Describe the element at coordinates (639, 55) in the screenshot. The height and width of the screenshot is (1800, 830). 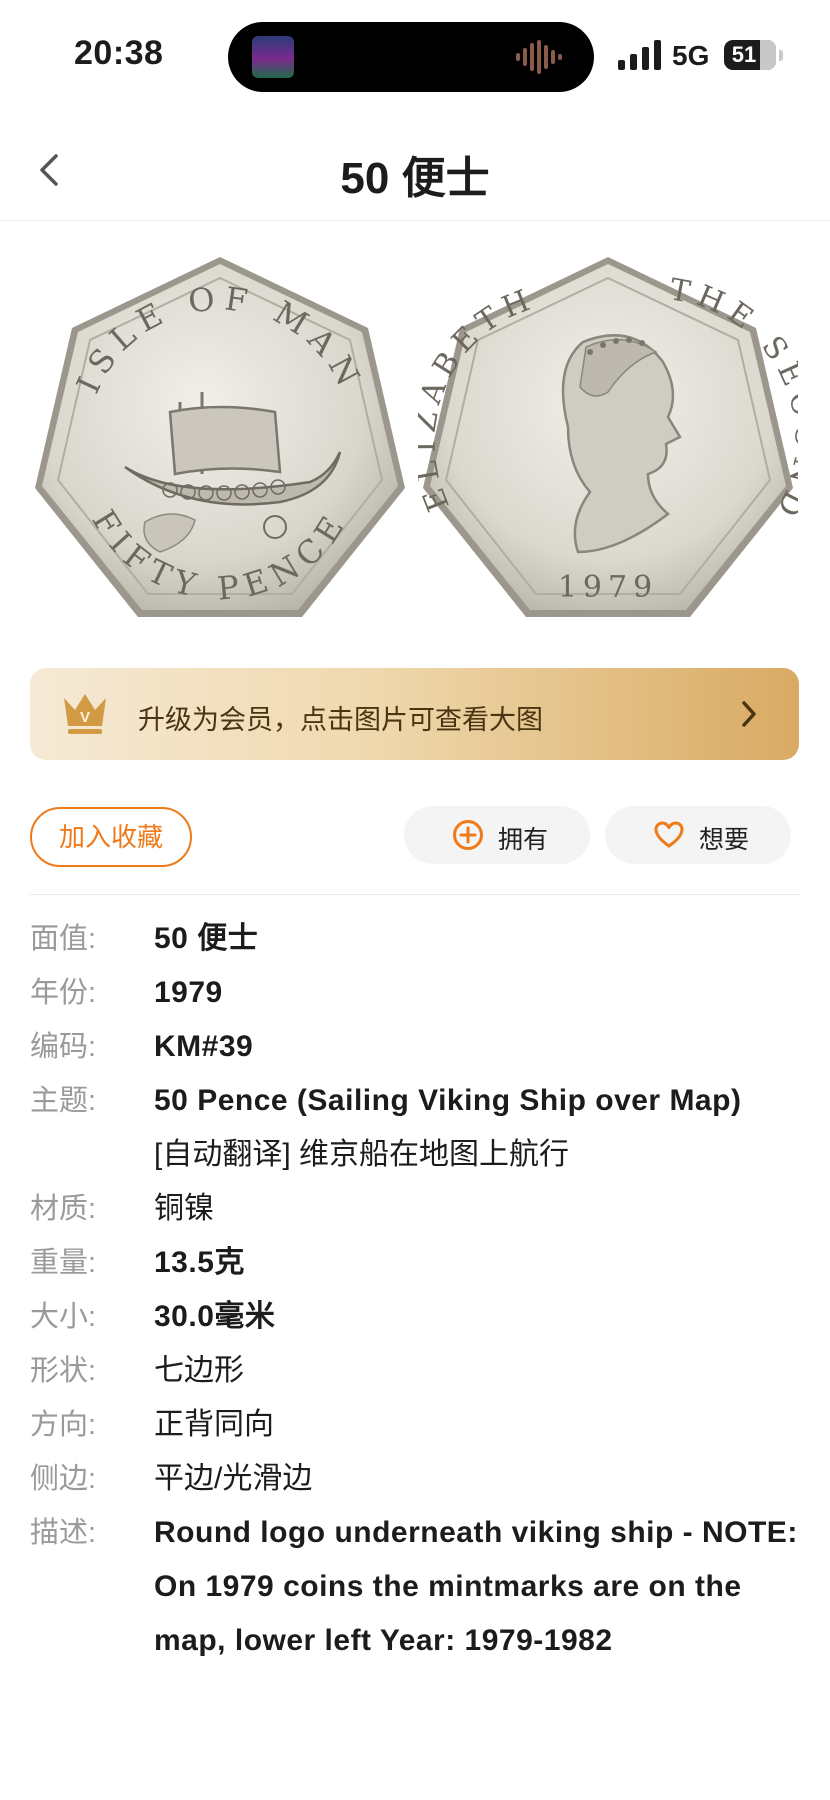
I see `cellular-signal-icon` at that location.